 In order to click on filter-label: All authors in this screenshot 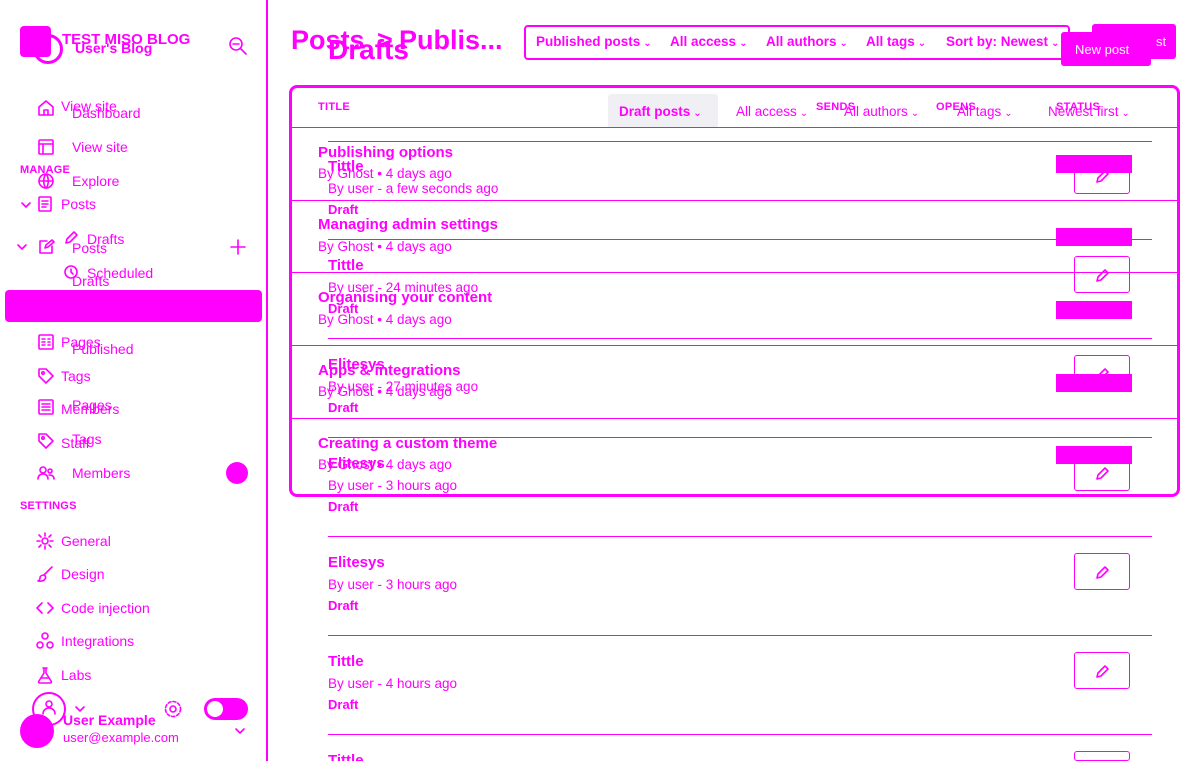, I will do `click(801, 41)`.